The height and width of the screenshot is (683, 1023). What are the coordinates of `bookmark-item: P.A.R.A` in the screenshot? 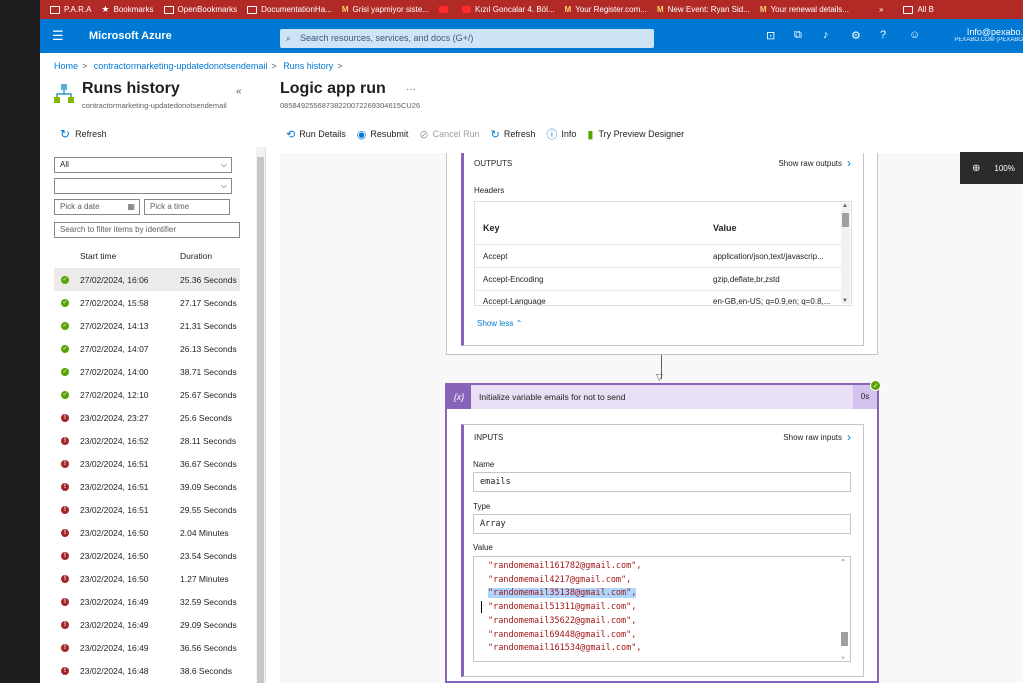 It's located at (70, 9).